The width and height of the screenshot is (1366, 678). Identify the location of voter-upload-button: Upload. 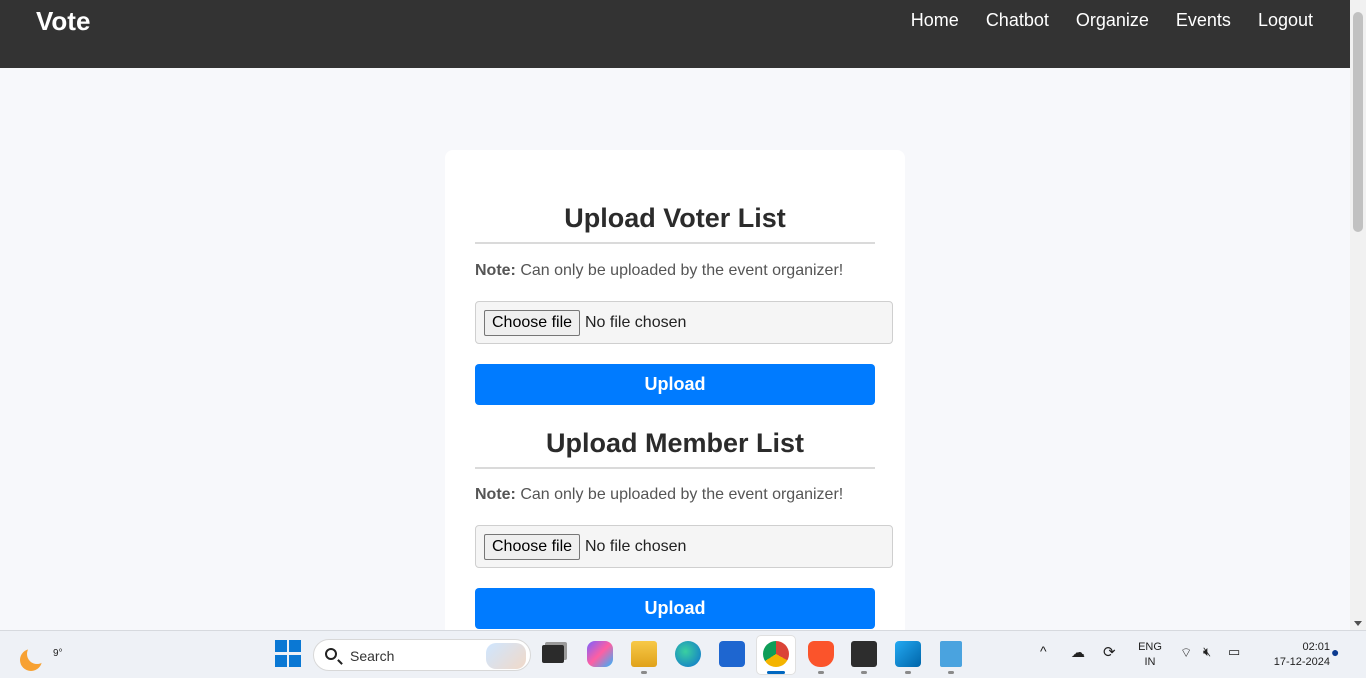
(675, 384).